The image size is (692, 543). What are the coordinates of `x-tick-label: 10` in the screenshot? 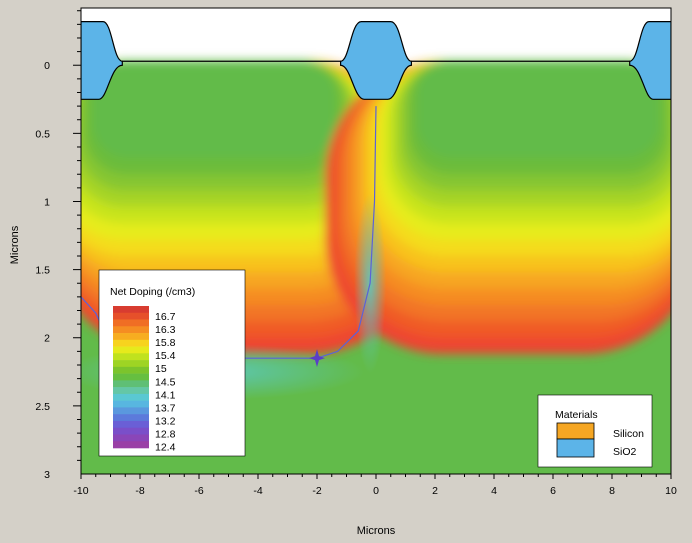 It's located at (671, 491).